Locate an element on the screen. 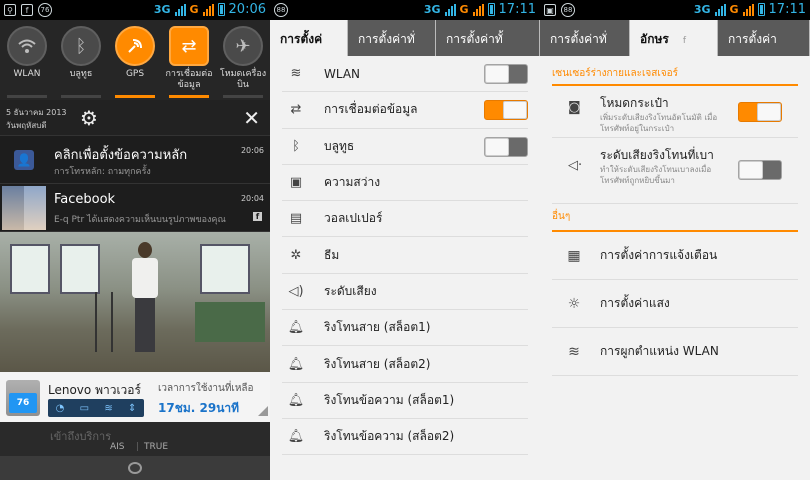 The image size is (810, 480). facebook-avatar is located at coordinates (24, 208).